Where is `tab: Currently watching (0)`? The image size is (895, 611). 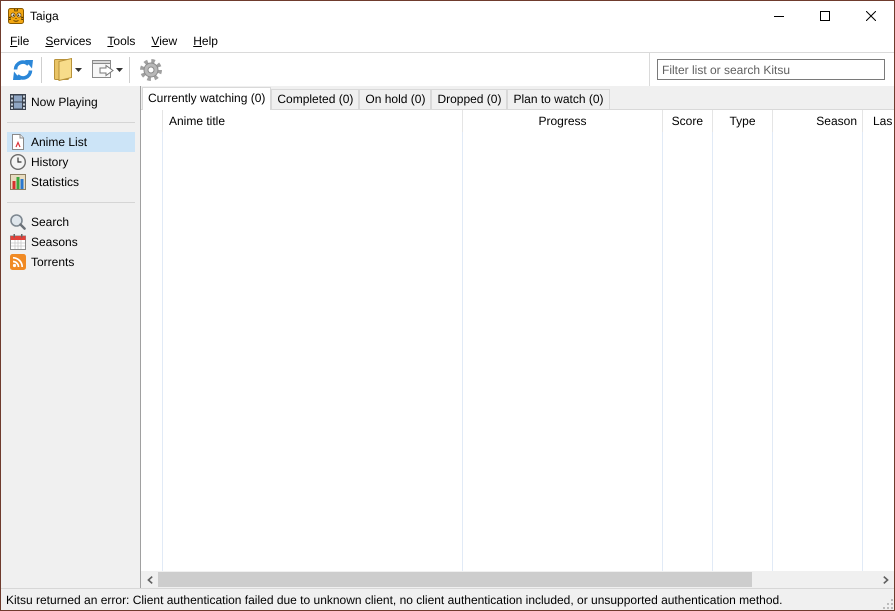 tab: Currently watching (0) is located at coordinates (207, 98).